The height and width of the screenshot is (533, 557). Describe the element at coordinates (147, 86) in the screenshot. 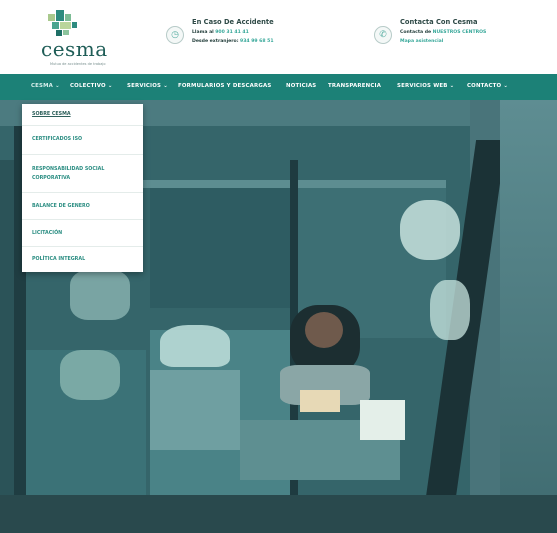

I see `nav-item-servicios: SERVICIOS ⌄` at that location.